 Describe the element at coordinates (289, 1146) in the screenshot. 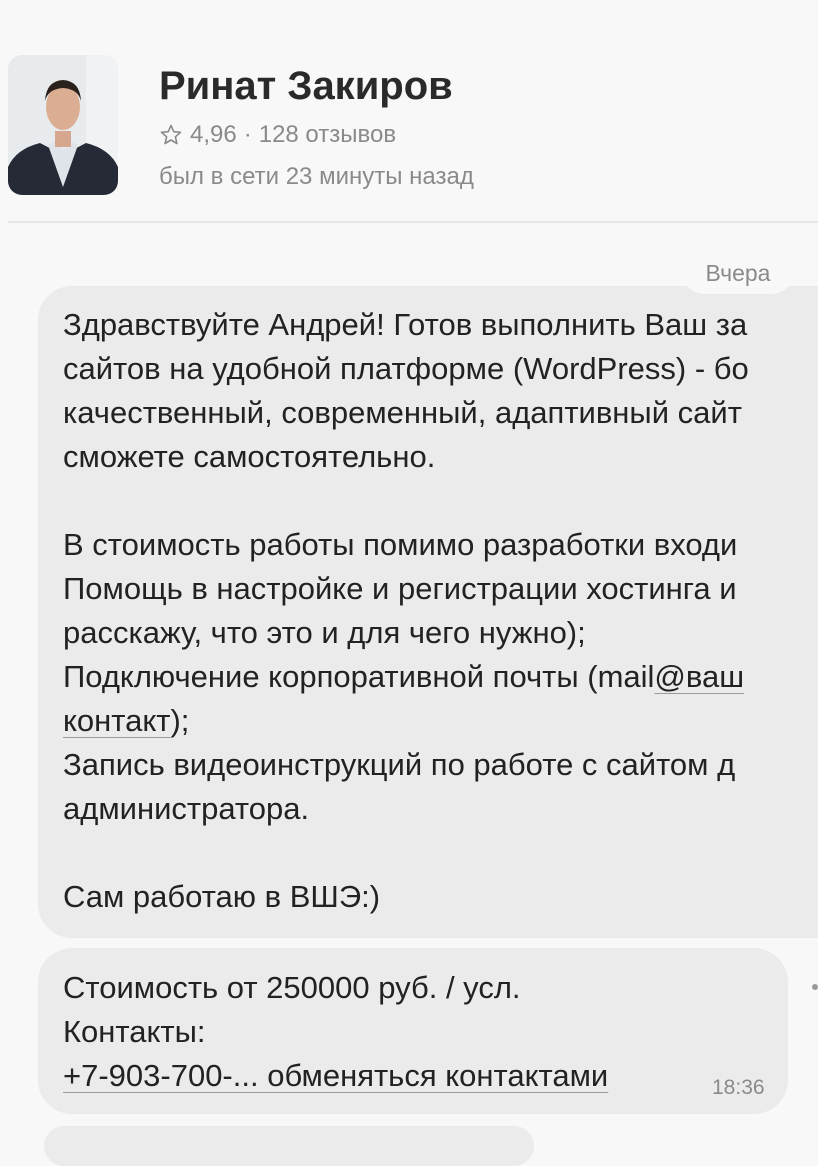

I see `message-bubble` at that location.